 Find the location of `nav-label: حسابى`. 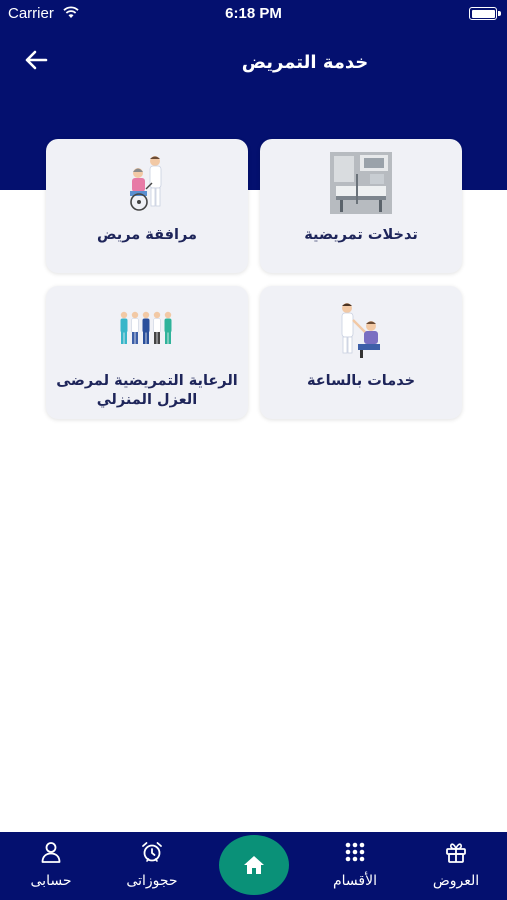

nav-label: حسابى is located at coordinates (51, 881).